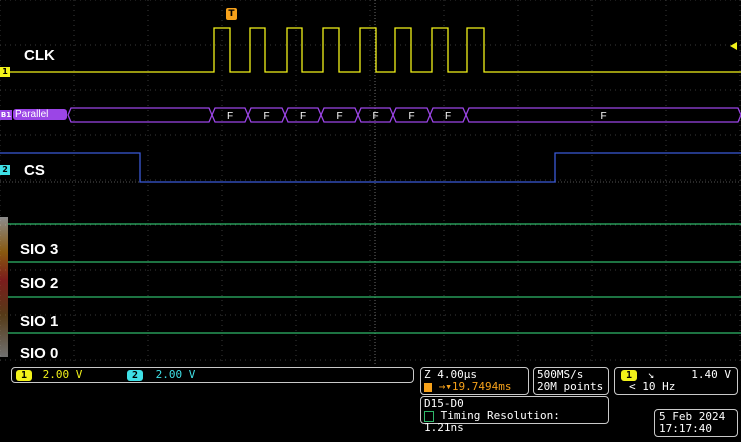 The image size is (741, 442). What do you see at coordinates (34, 170) in the screenshot?
I see `cs-label: CS` at bounding box center [34, 170].